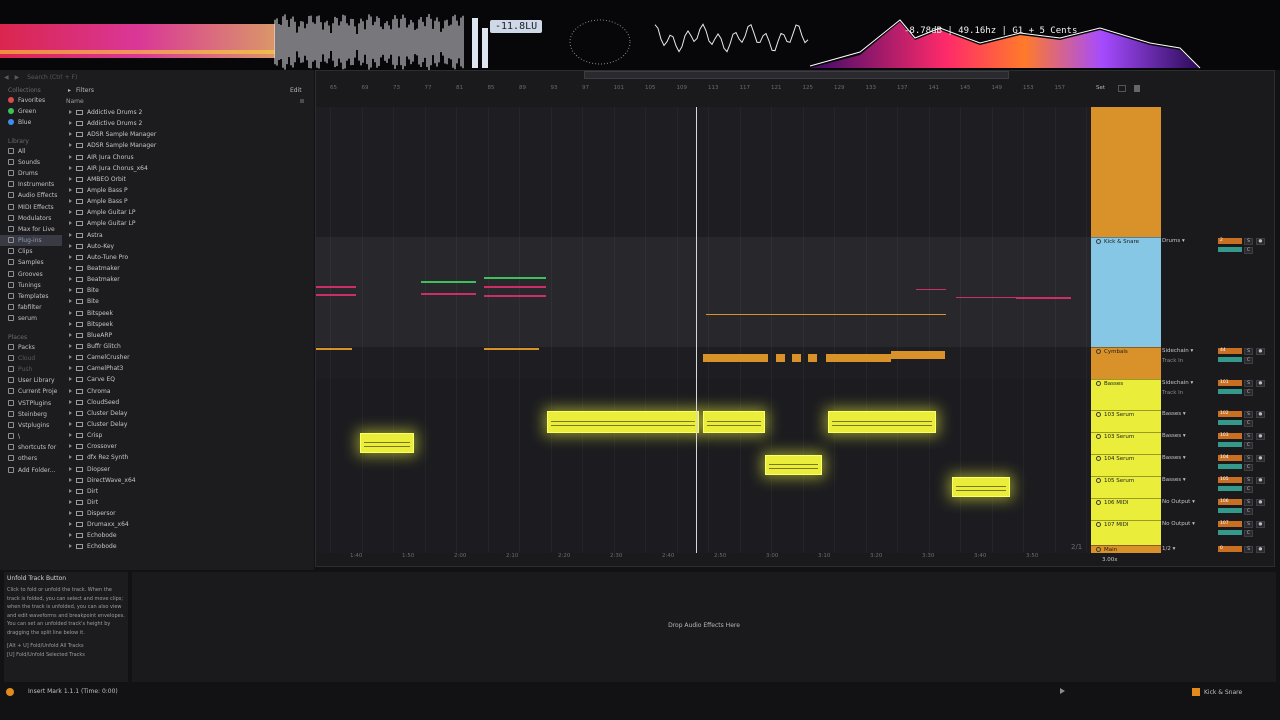 The width and height of the screenshot is (1280, 720). What do you see at coordinates (188, 413) in the screenshot?
I see `list-item: Cluster Delay` at bounding box center [188, 413].